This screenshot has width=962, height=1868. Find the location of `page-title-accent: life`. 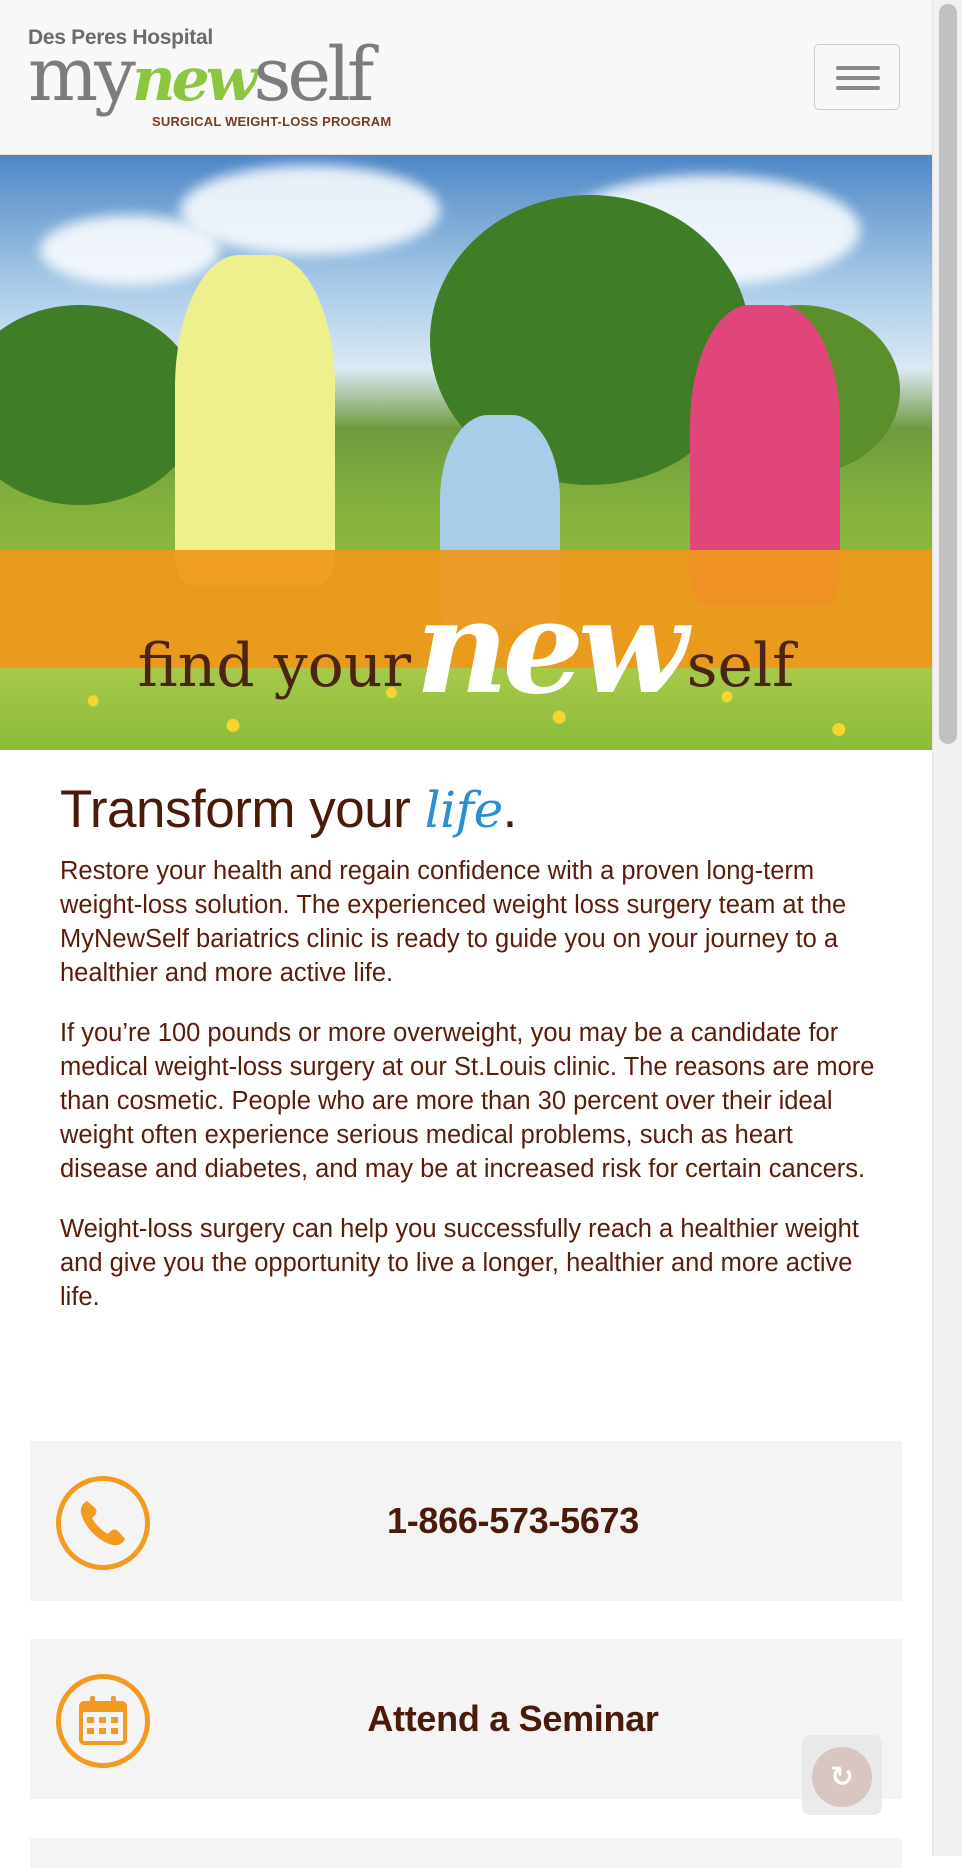

page-title-accent: life is located at coordinates (464, 810).